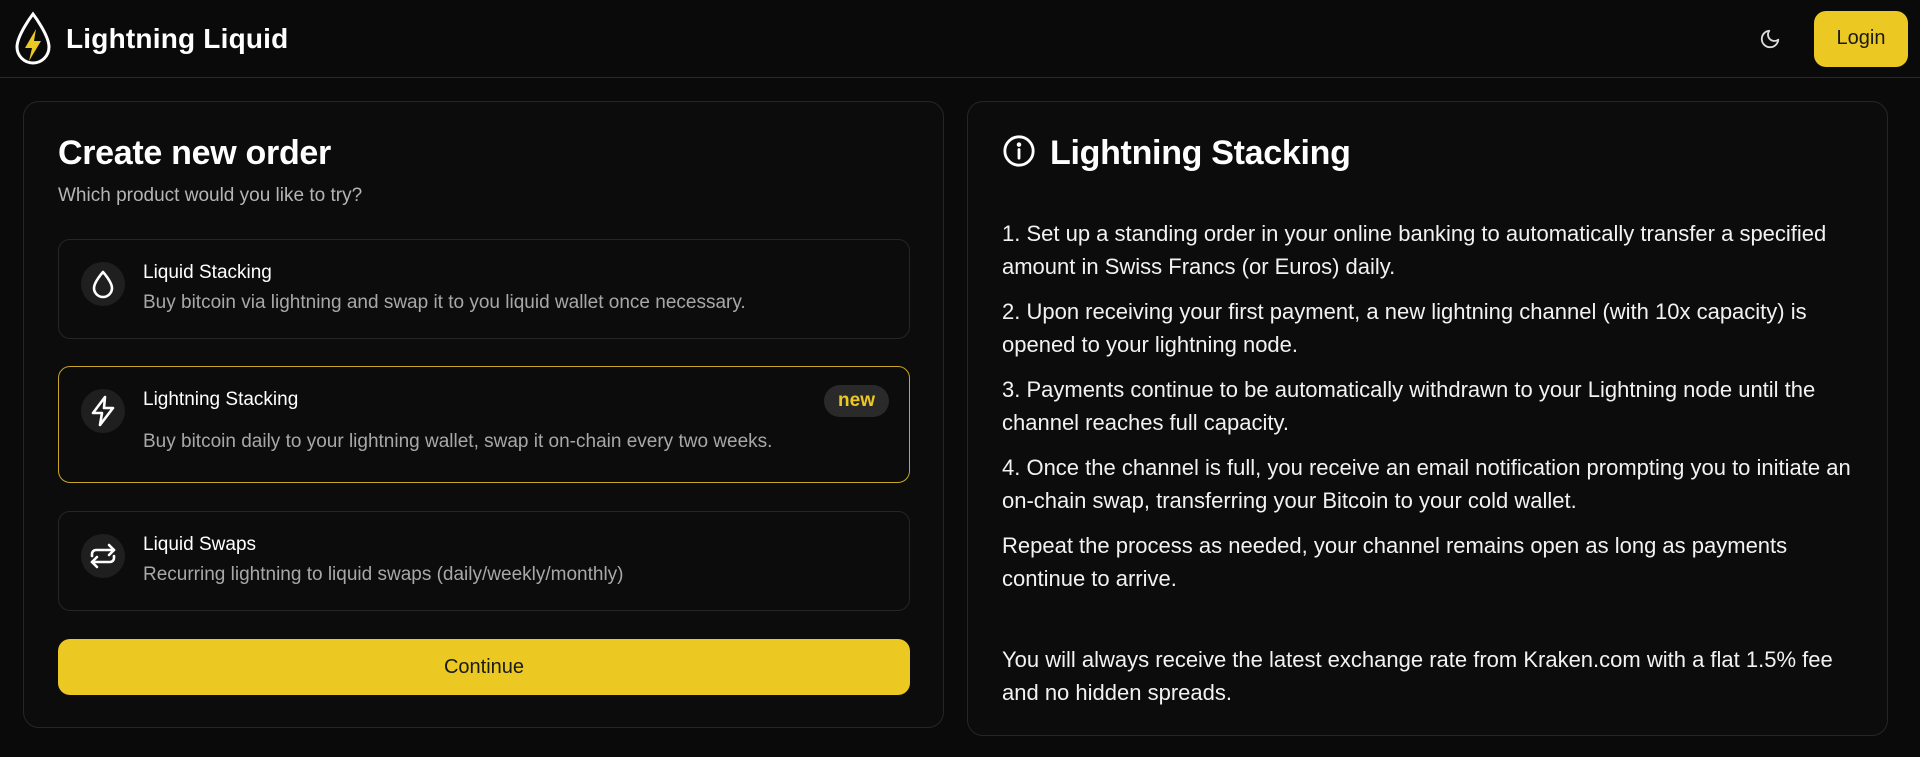 This screenshot has width=1920, height=757. I want to click on top-nav-bar: Lightning Liquid Login, so click(960, 39).